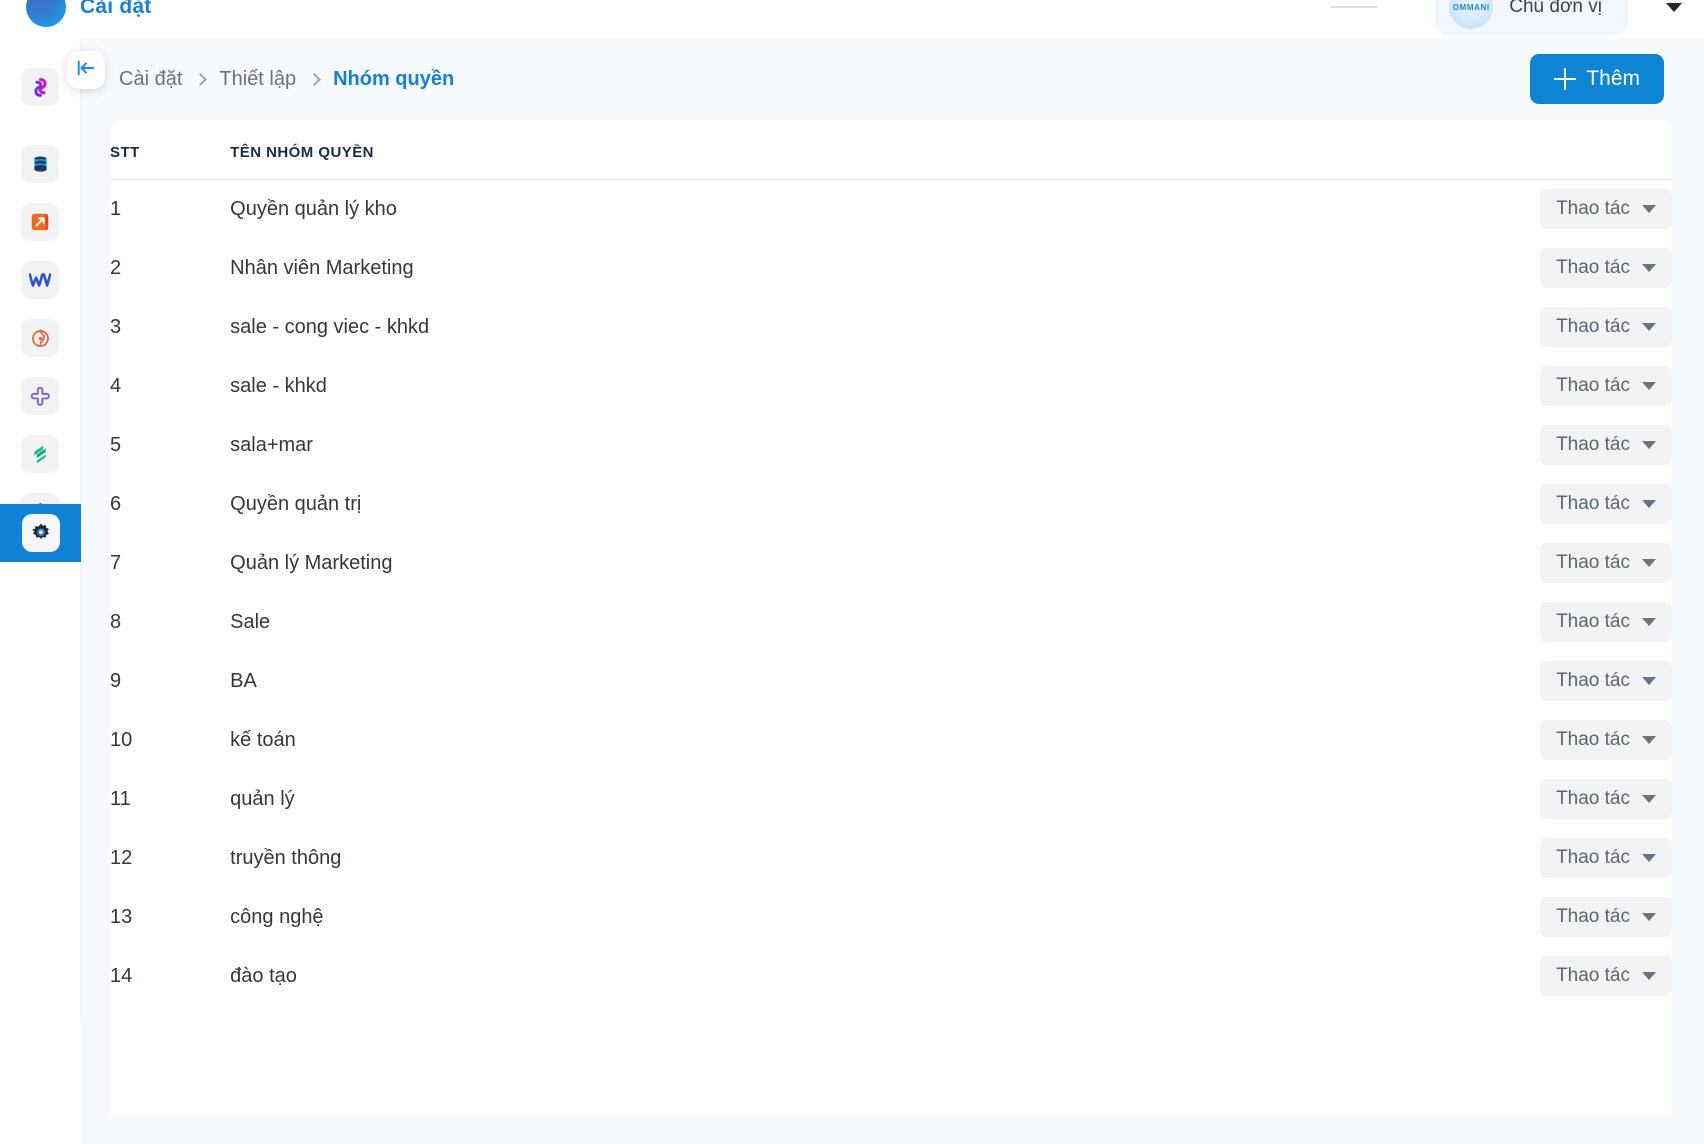 The image size is (1704, 1144). I want to click on cell-group-name: sala+mar, so click(271, 444).